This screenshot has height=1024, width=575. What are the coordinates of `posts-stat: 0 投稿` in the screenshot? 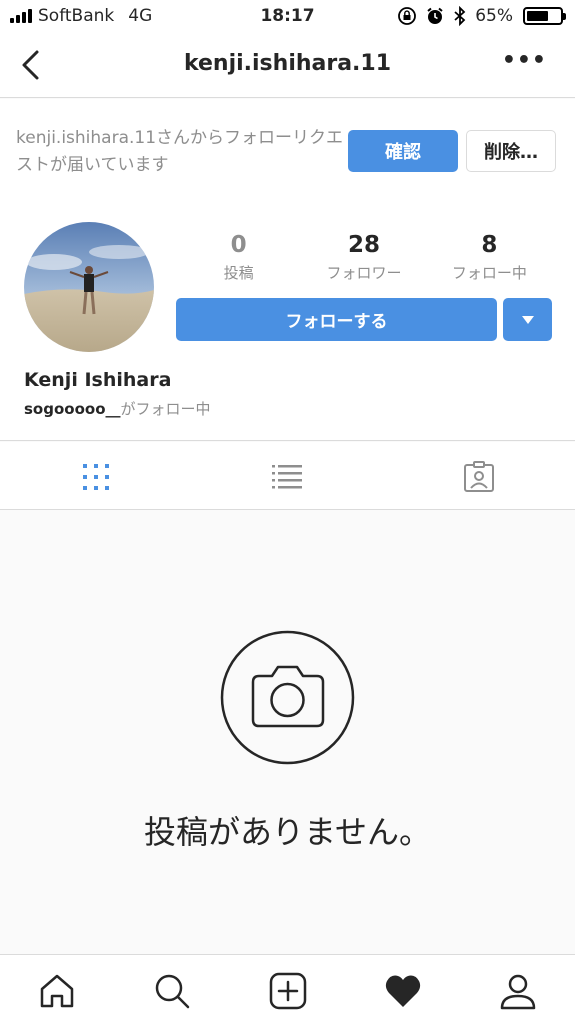 It's located at (238, 257).